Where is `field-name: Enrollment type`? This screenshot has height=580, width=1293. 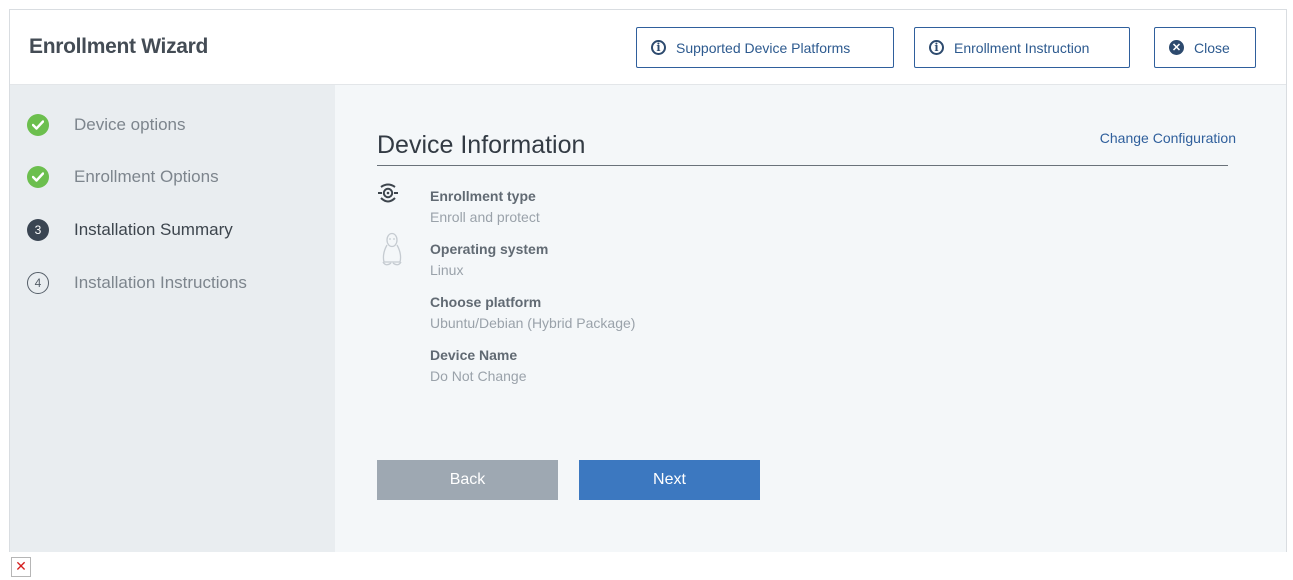 field-name: Enrollment type is located at coordinates (483, 196).